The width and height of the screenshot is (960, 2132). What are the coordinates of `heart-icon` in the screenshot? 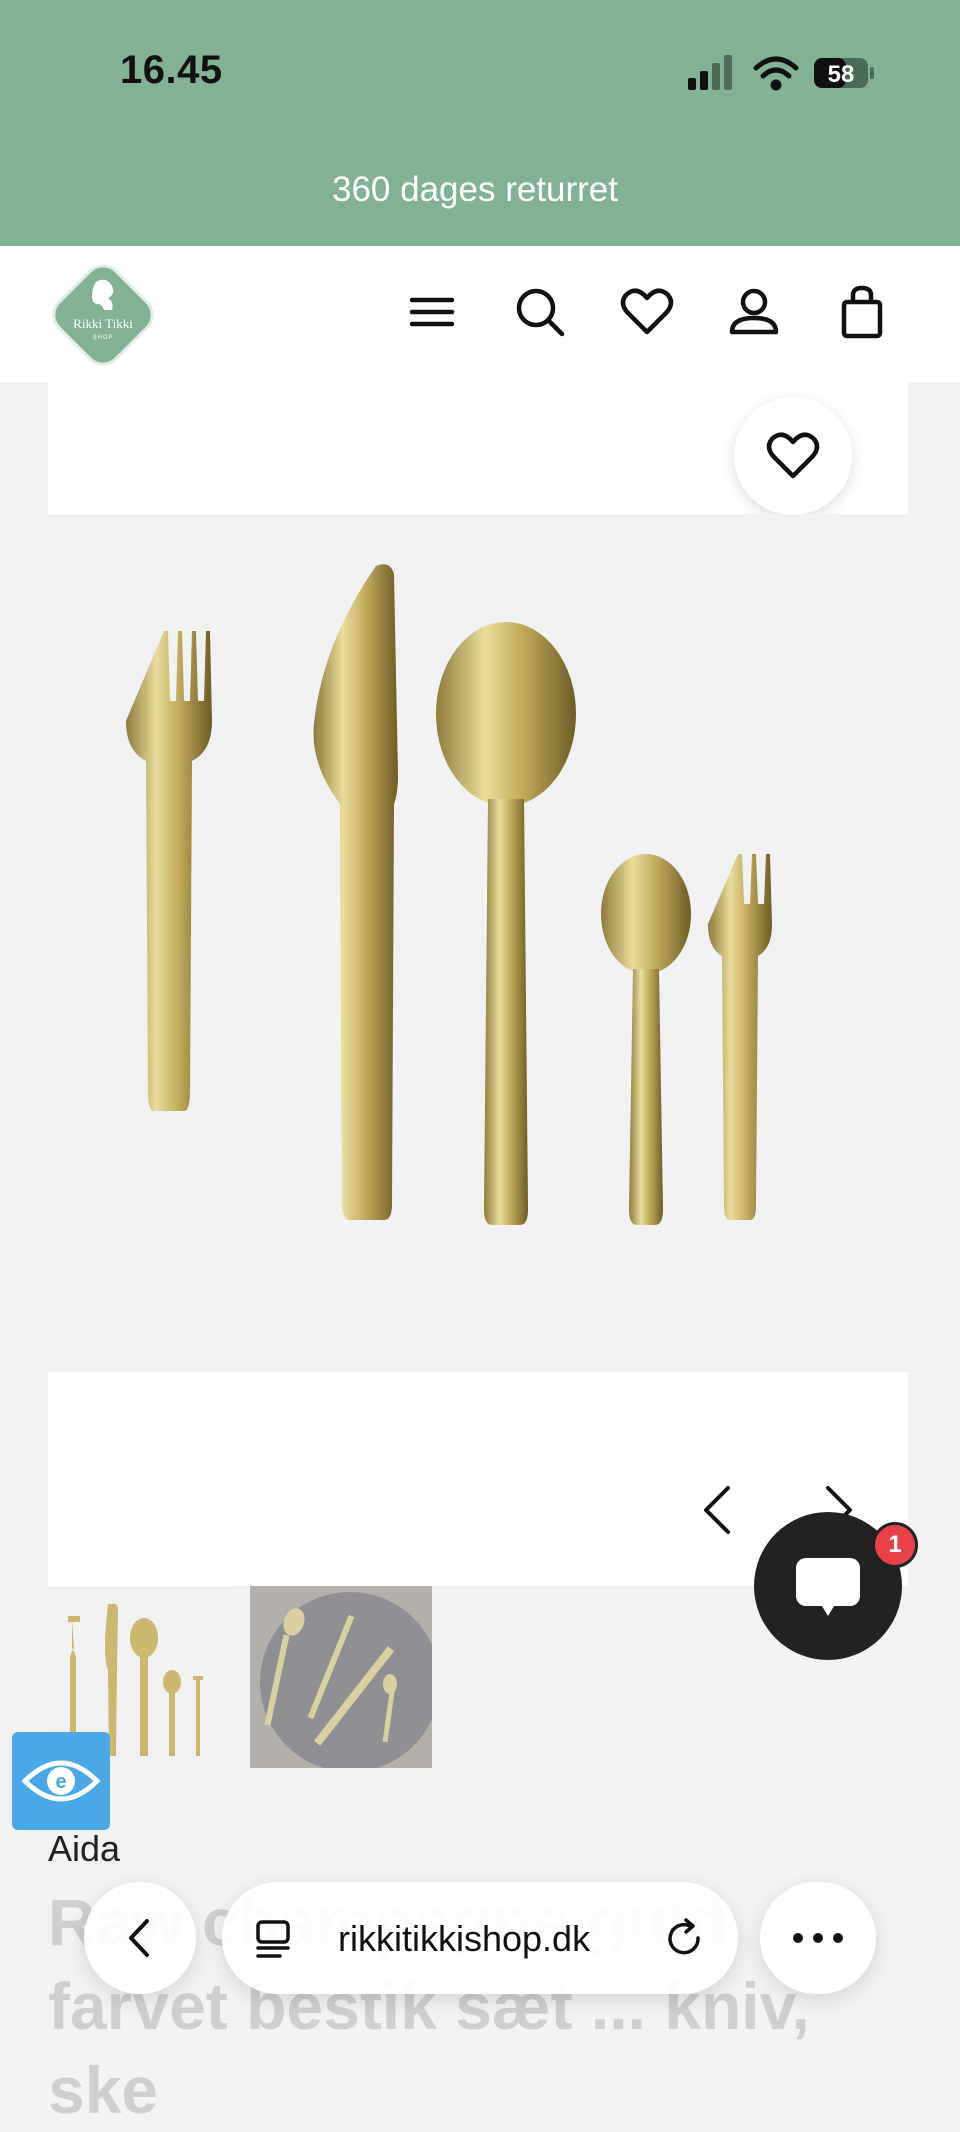 It's located at (793, 455).